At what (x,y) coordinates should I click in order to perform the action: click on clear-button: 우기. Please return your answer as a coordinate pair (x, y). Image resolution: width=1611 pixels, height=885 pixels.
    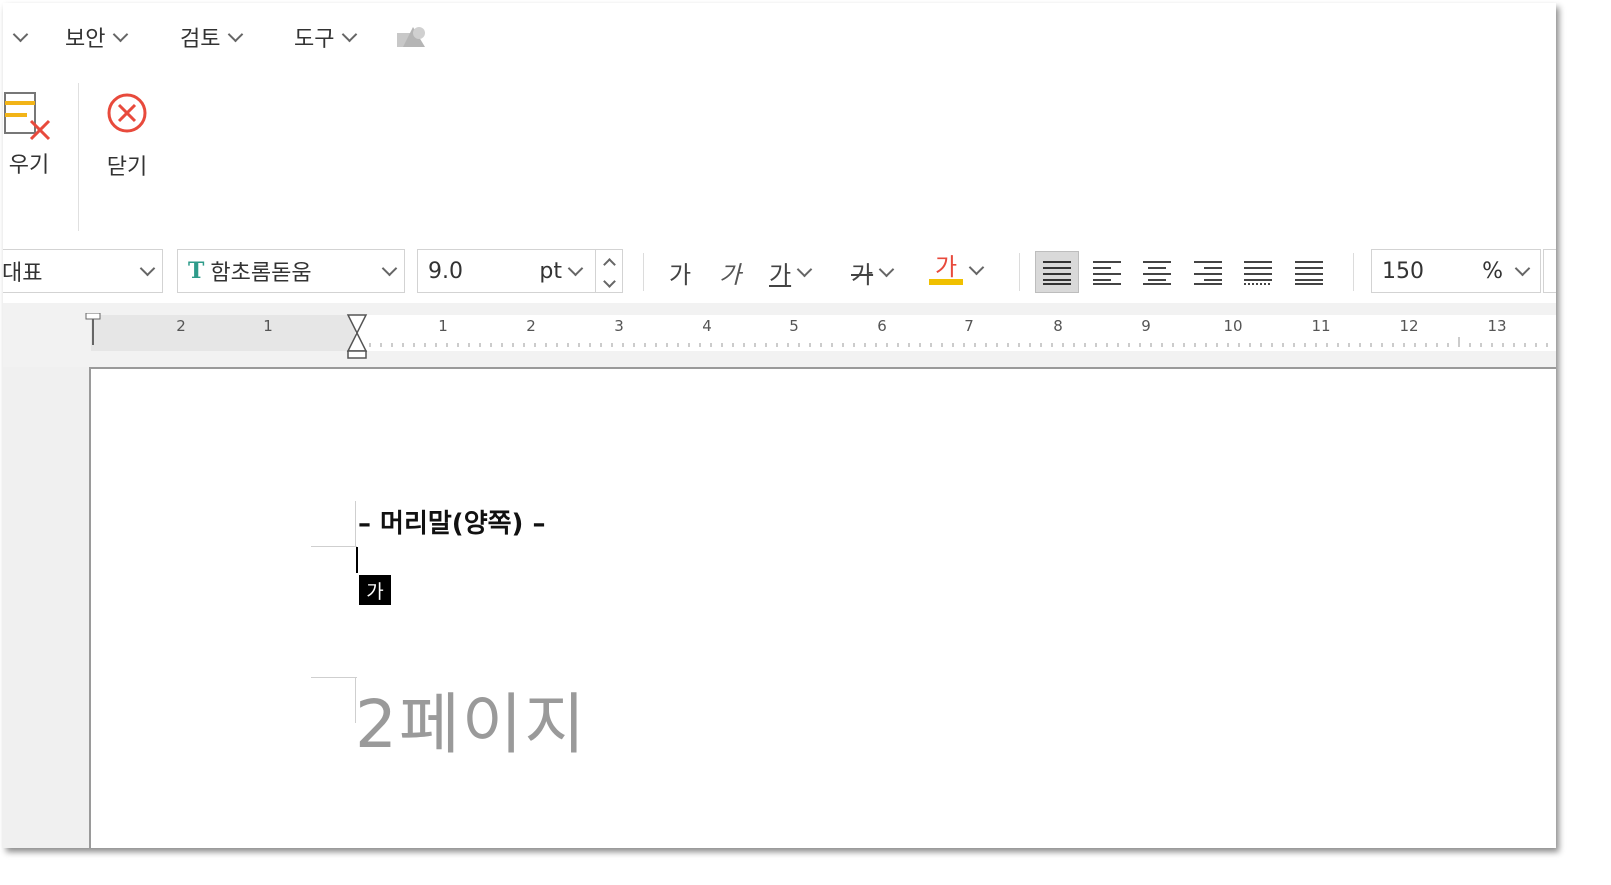
    Looking at the image, I should click on (29, 134).